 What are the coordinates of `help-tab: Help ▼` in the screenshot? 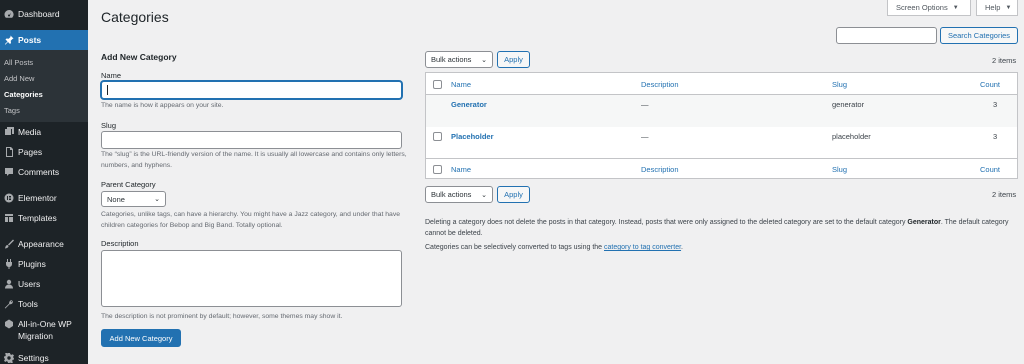 It's located at (997, 8).